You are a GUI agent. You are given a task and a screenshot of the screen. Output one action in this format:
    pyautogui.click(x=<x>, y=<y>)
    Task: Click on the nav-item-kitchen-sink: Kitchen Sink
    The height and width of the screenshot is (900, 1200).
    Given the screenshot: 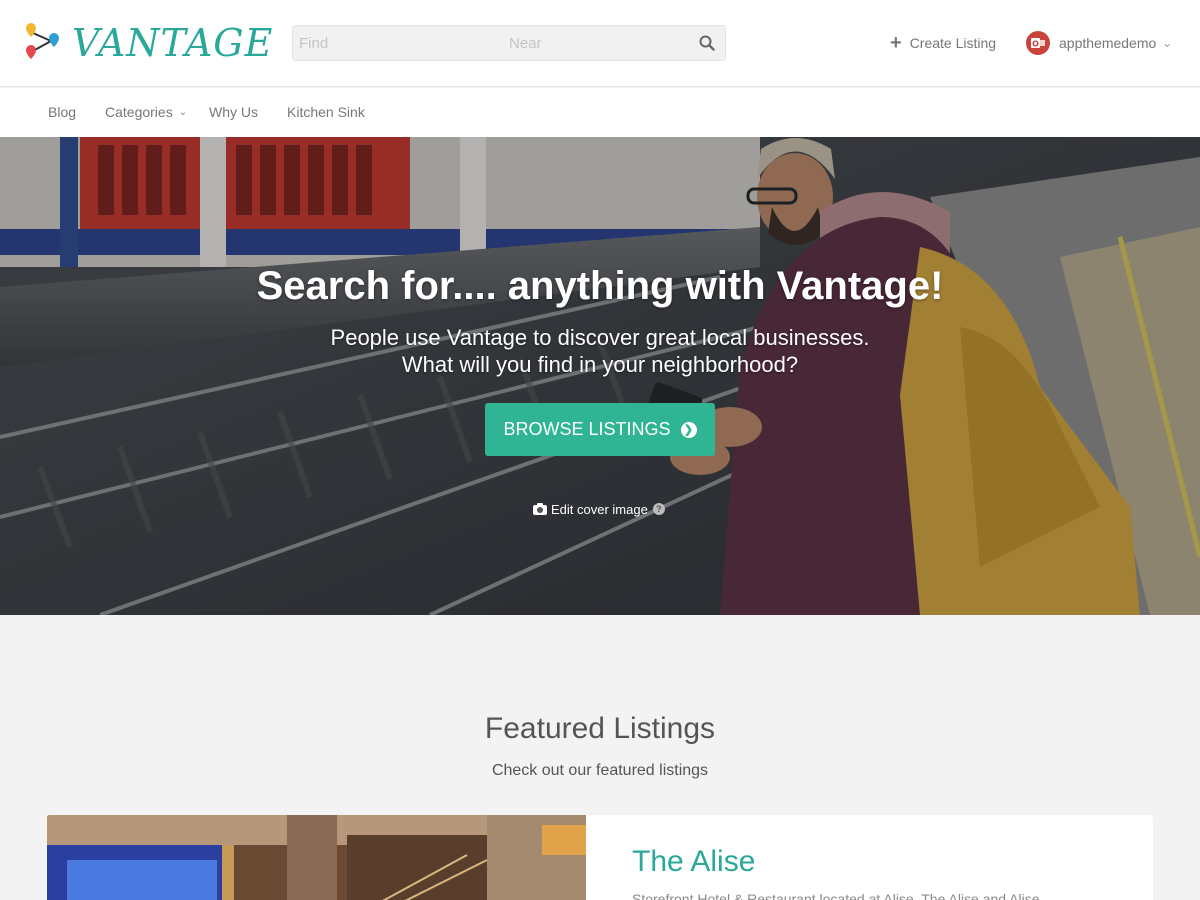 What is the action you would take?
    pyautogui.click(x=326, y=112)
    